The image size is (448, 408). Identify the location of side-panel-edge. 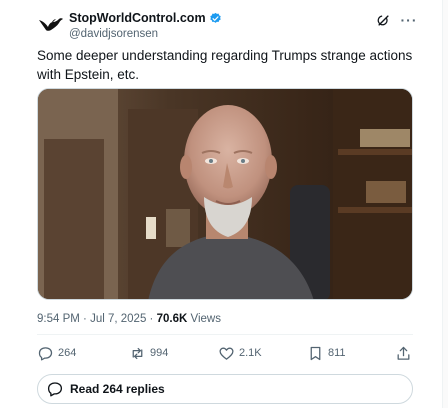
(445, 204).